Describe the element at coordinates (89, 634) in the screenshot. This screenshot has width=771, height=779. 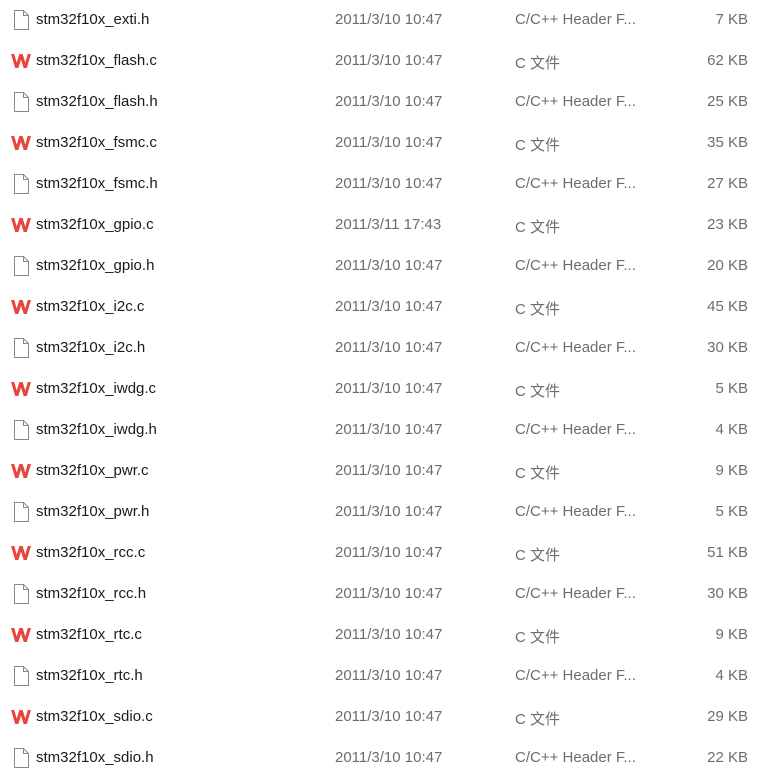
I see `file-name: stm32f10x_rtc.c` at that location.